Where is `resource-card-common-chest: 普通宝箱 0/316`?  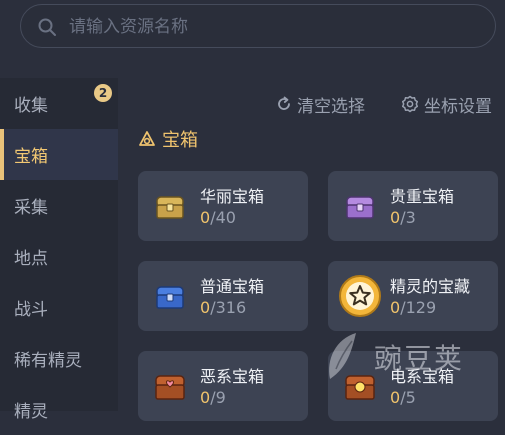 resource-card-common-chest: 普通宝箱 0/316 is located at coordinates (223, 296).